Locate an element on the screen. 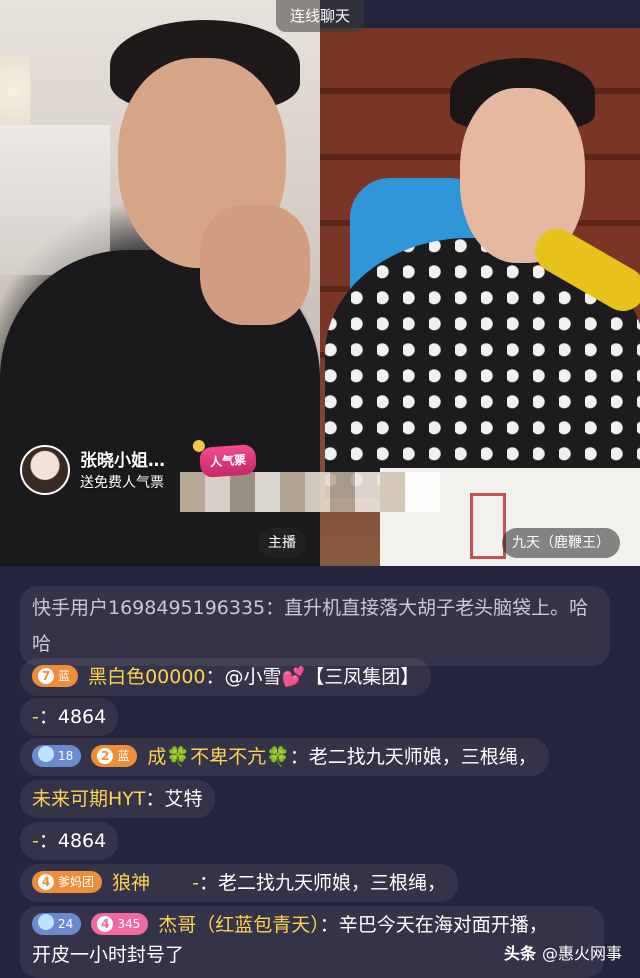  level-badge: 24 is located at coordinates (57, 924).